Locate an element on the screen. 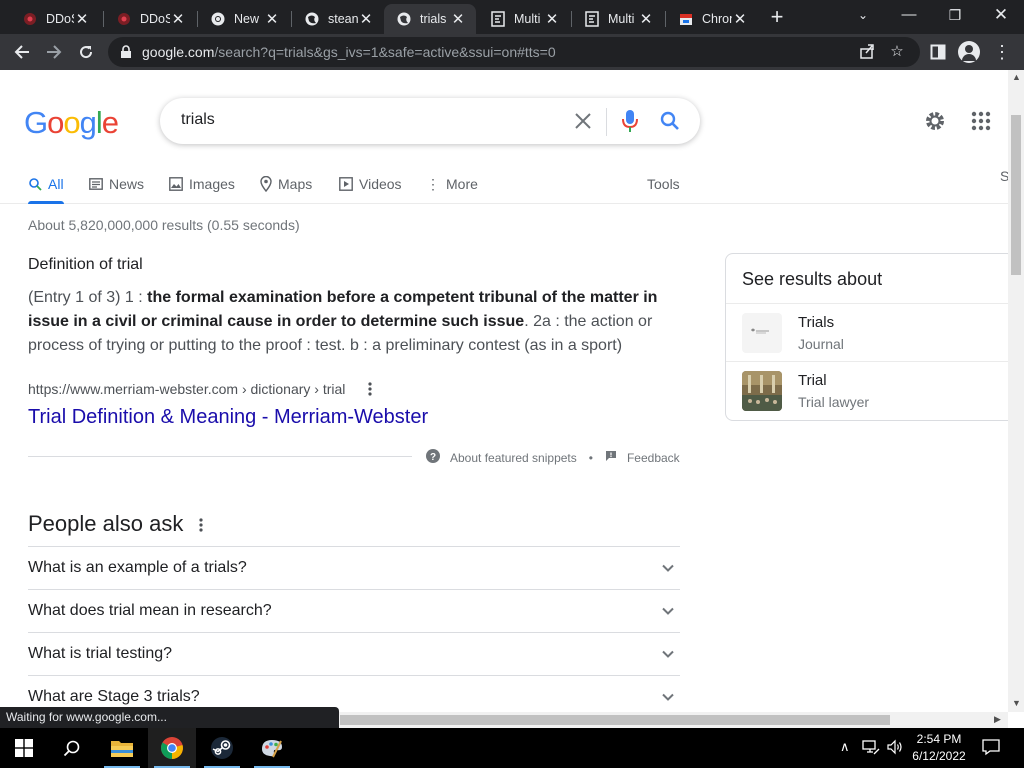  paa-question: What is an example of a trials? is located at coordinates (354, 567).